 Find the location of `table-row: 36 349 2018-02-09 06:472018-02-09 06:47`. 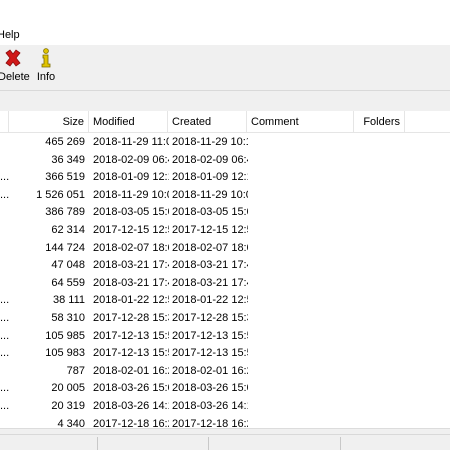

table-row: 36 349 2018-02-09 06:472018-02-09 06:47 is located at coordinates (225, 161).